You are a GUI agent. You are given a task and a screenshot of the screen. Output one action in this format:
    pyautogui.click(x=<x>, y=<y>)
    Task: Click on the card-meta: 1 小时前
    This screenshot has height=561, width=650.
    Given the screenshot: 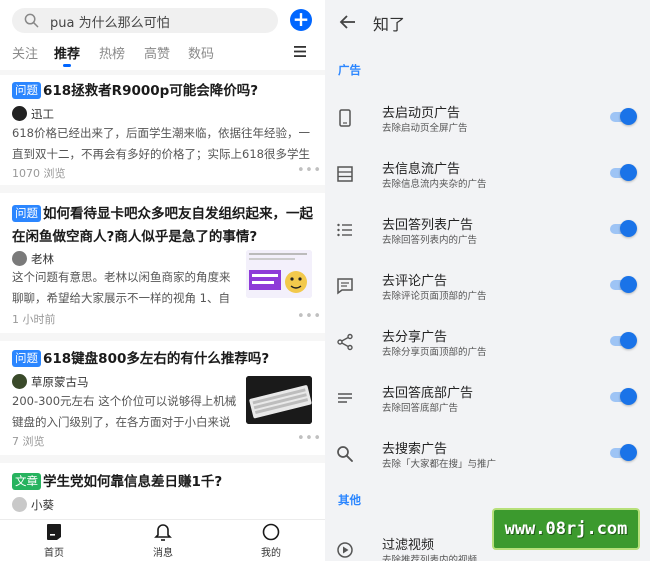 What is the action you would take?
    pyautogui.click(x=34, y=319)
    